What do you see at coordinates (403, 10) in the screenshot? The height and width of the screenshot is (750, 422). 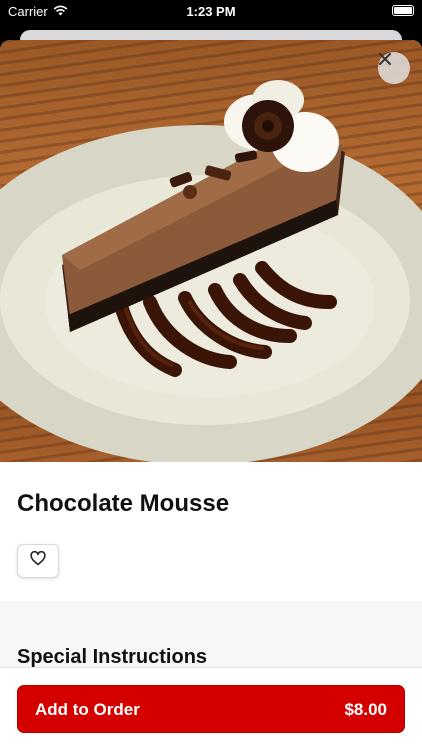 I see `battery-icon` at bounding box center [403, 10].